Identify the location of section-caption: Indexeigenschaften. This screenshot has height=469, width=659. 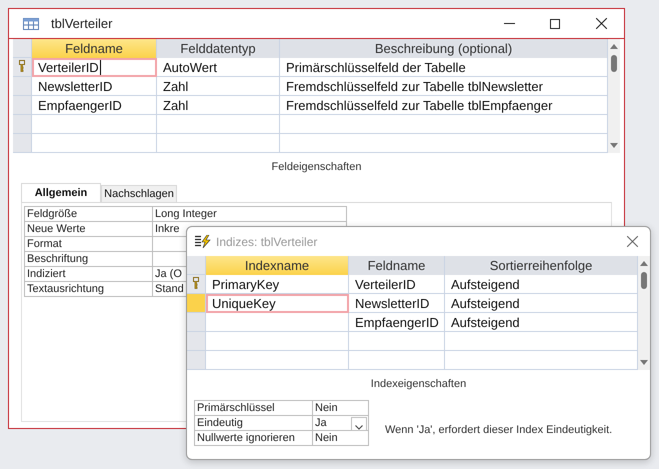
(419, 384).